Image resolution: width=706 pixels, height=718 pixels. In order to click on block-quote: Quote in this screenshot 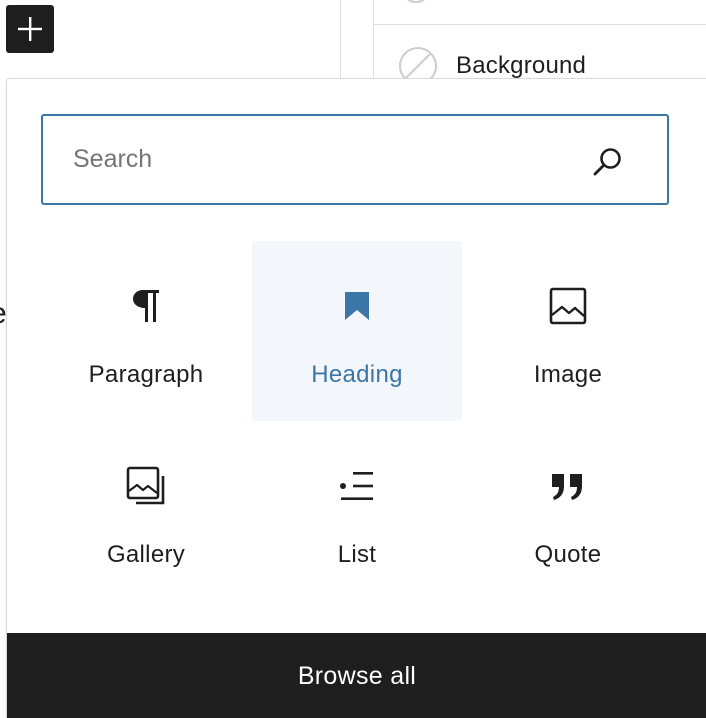, I will do `click(568, 511)`.